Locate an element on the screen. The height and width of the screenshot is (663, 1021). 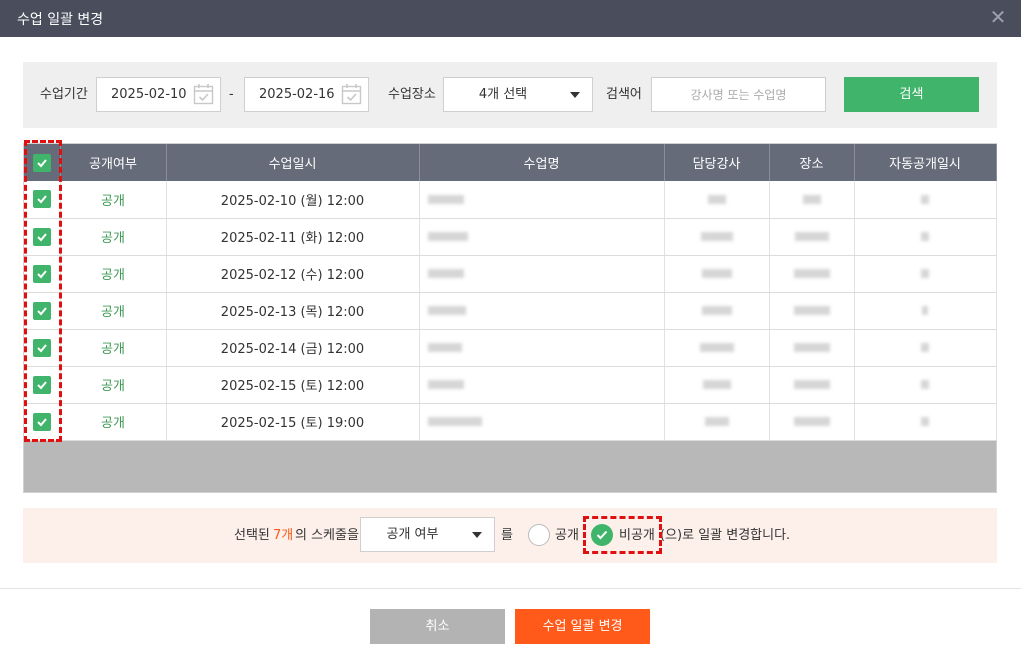
bulk-particle: 를 is located at coordinates (507, 535).